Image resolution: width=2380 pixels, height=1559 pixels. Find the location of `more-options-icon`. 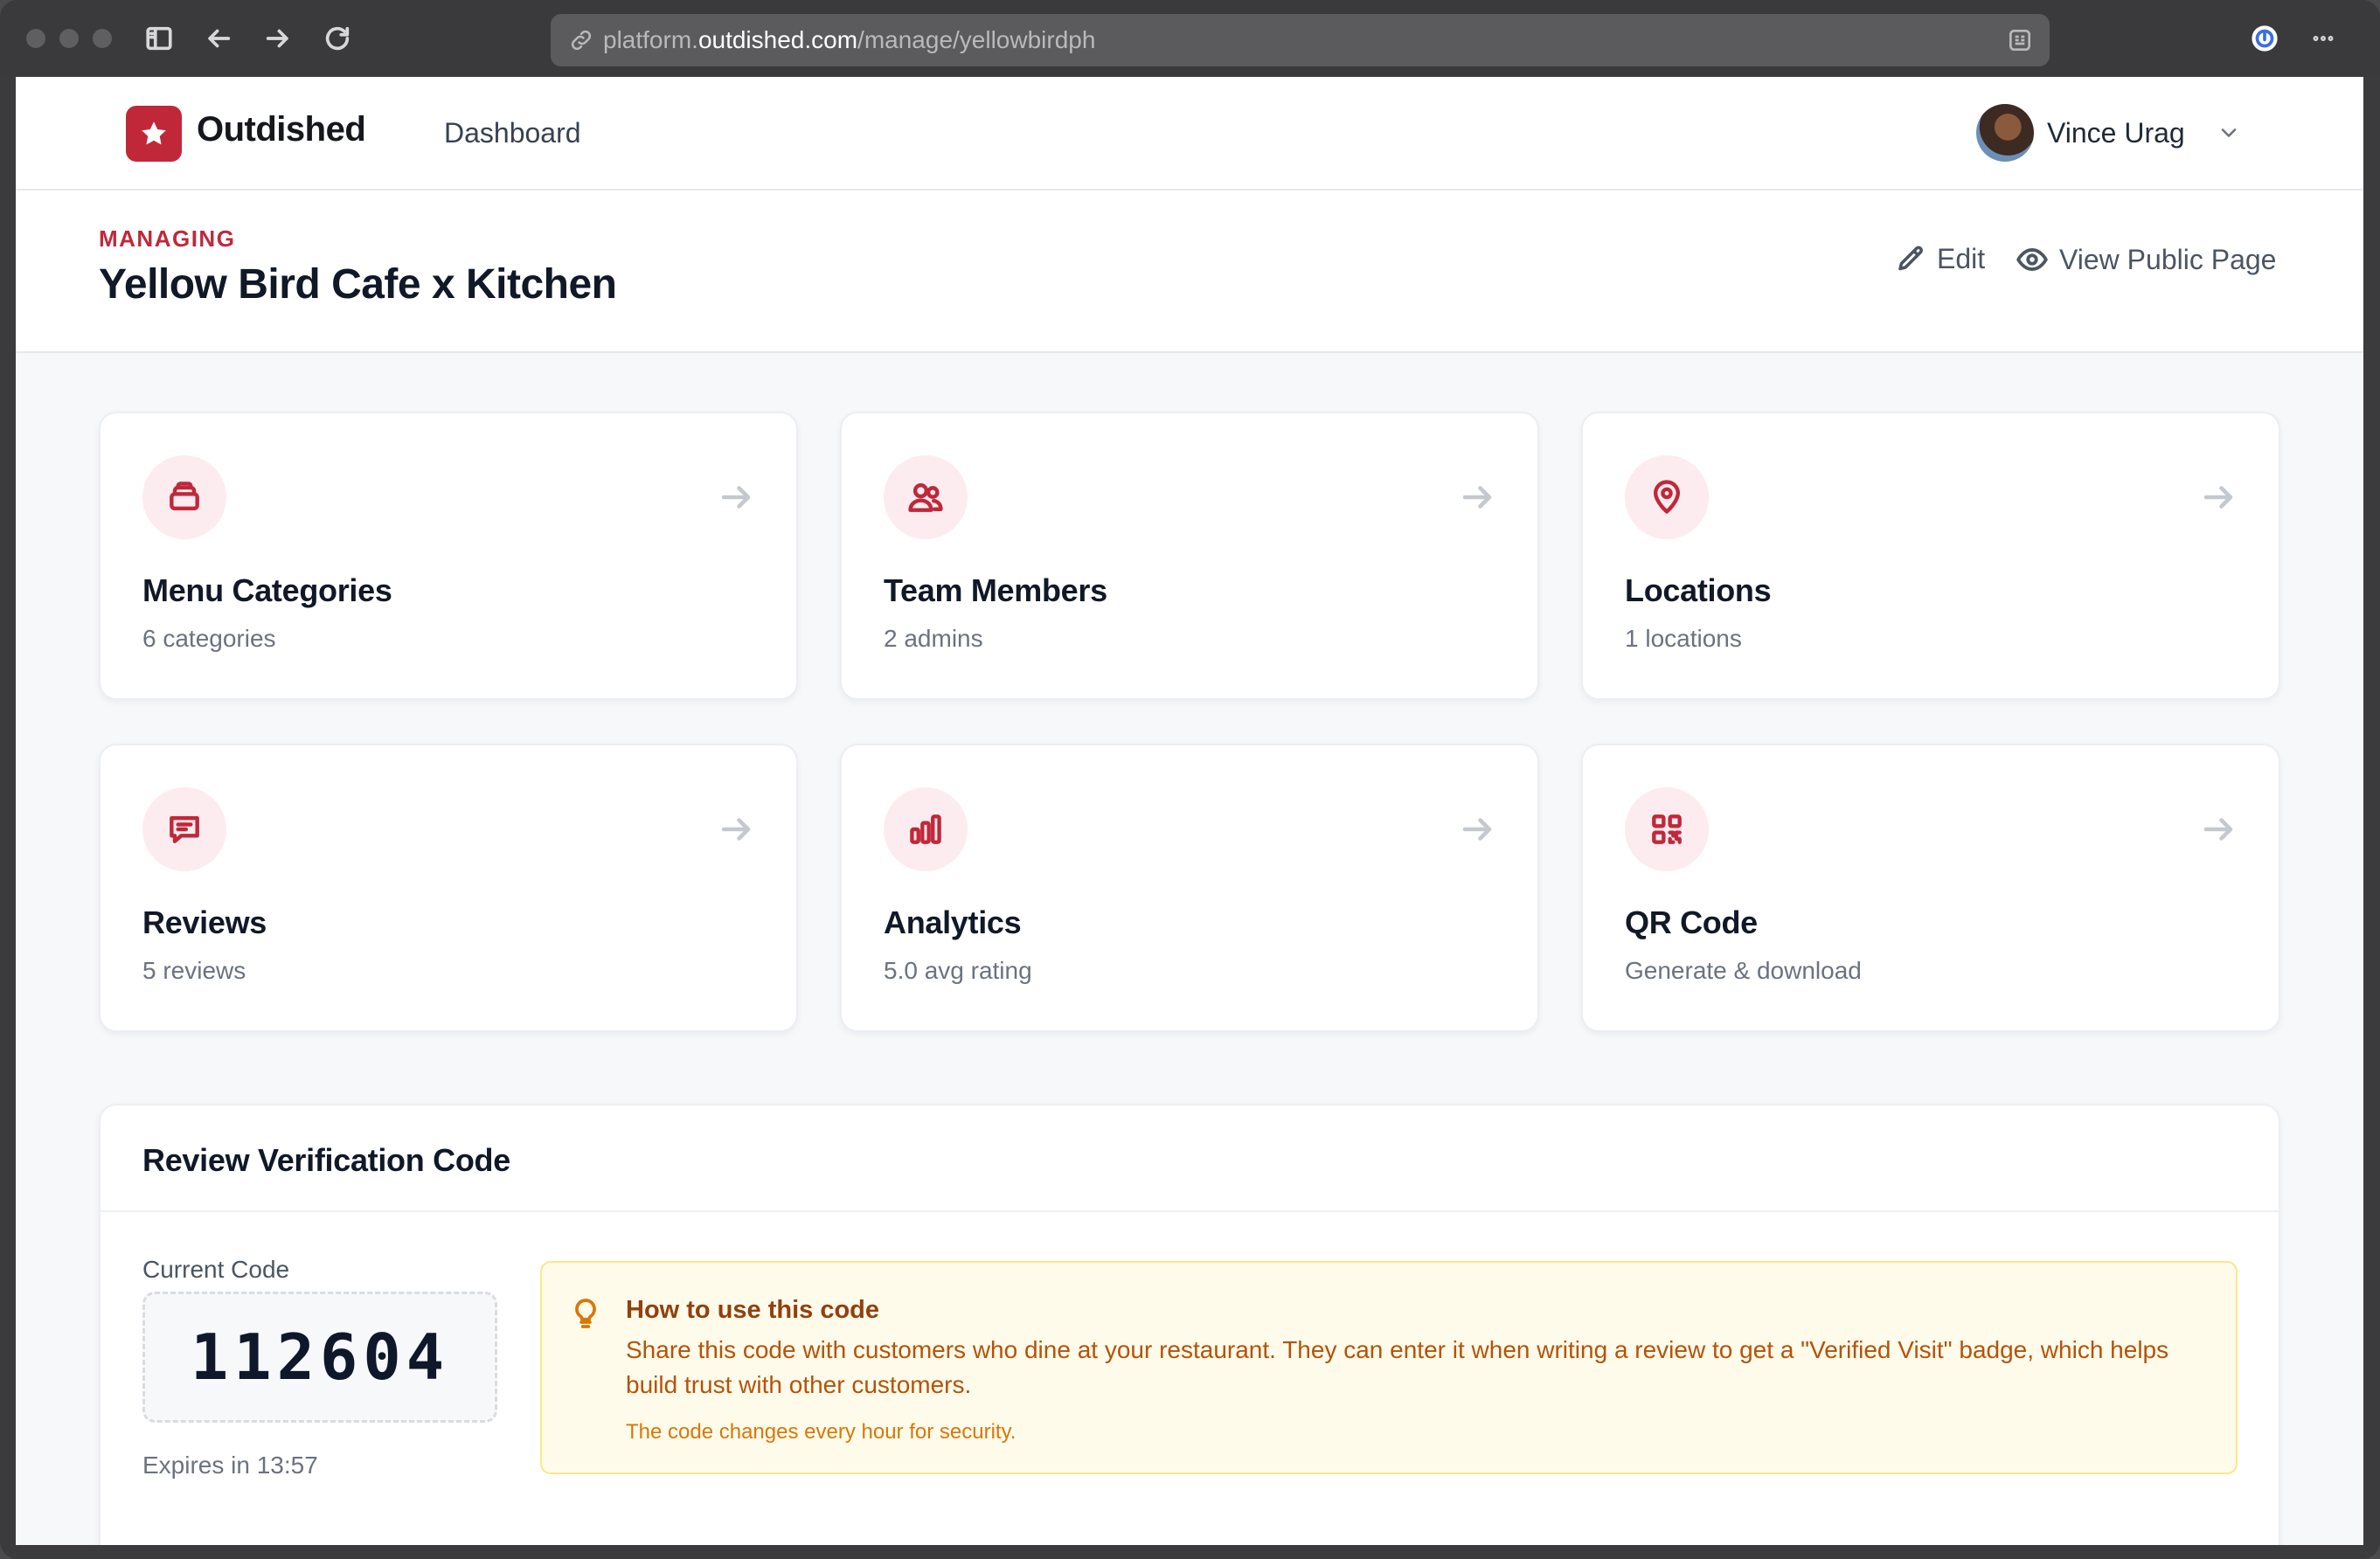

more-options-icon is located at coordinates (2323, 38).